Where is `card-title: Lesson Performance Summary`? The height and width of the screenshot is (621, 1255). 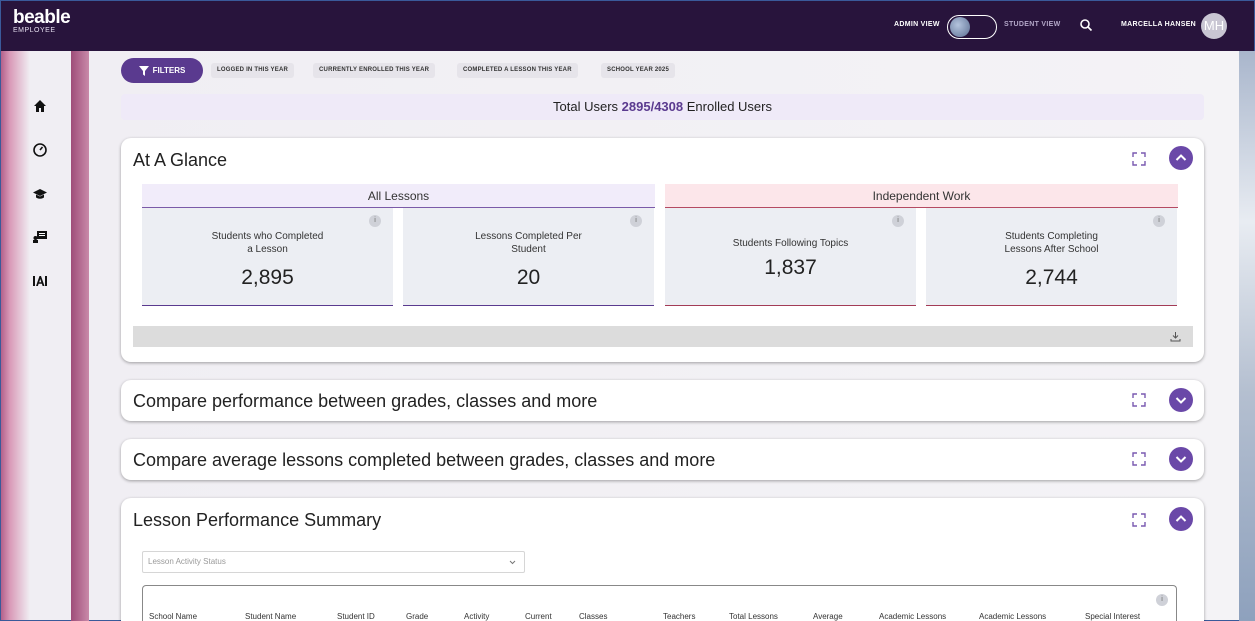
card-title: Lesson Performance Summary is located at coordinates (257, 520).